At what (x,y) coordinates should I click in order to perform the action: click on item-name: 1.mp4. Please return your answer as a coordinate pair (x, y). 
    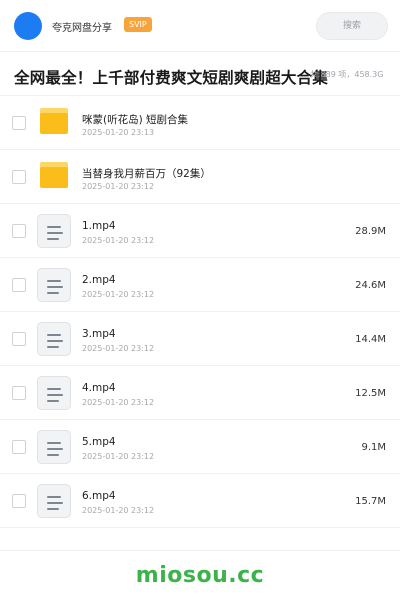
    Looking at the image, I should click on (99, 226).